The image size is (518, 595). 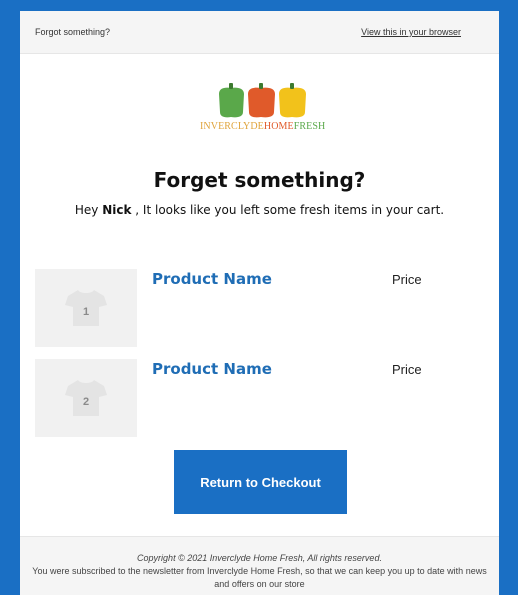 What do you see at coordinates (411, 32) in the screenshot?
I see `view-in-browser-link: View this in your browser` at bounding box center [411, 32].